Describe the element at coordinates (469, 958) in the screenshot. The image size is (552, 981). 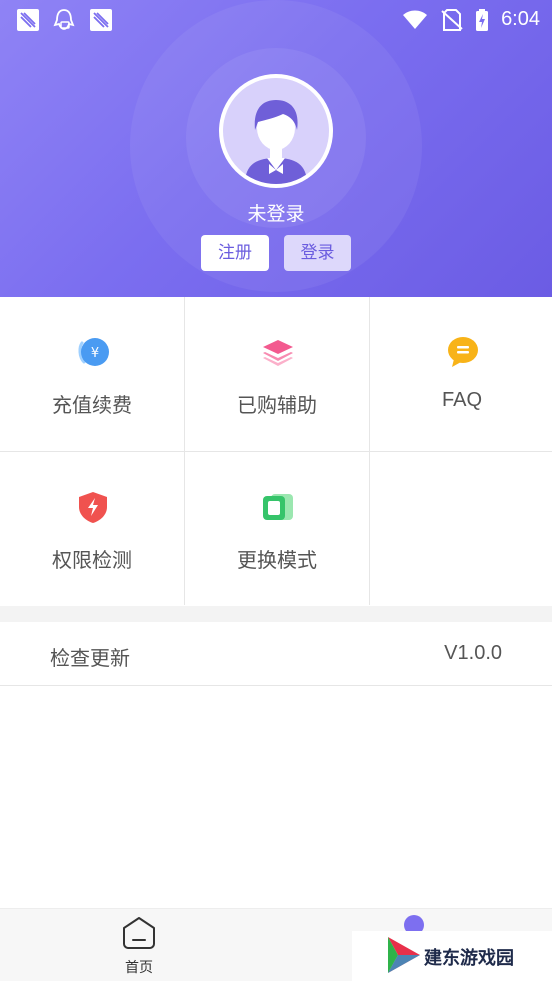
I see `watermark-text: 建东游戏园` at that location.